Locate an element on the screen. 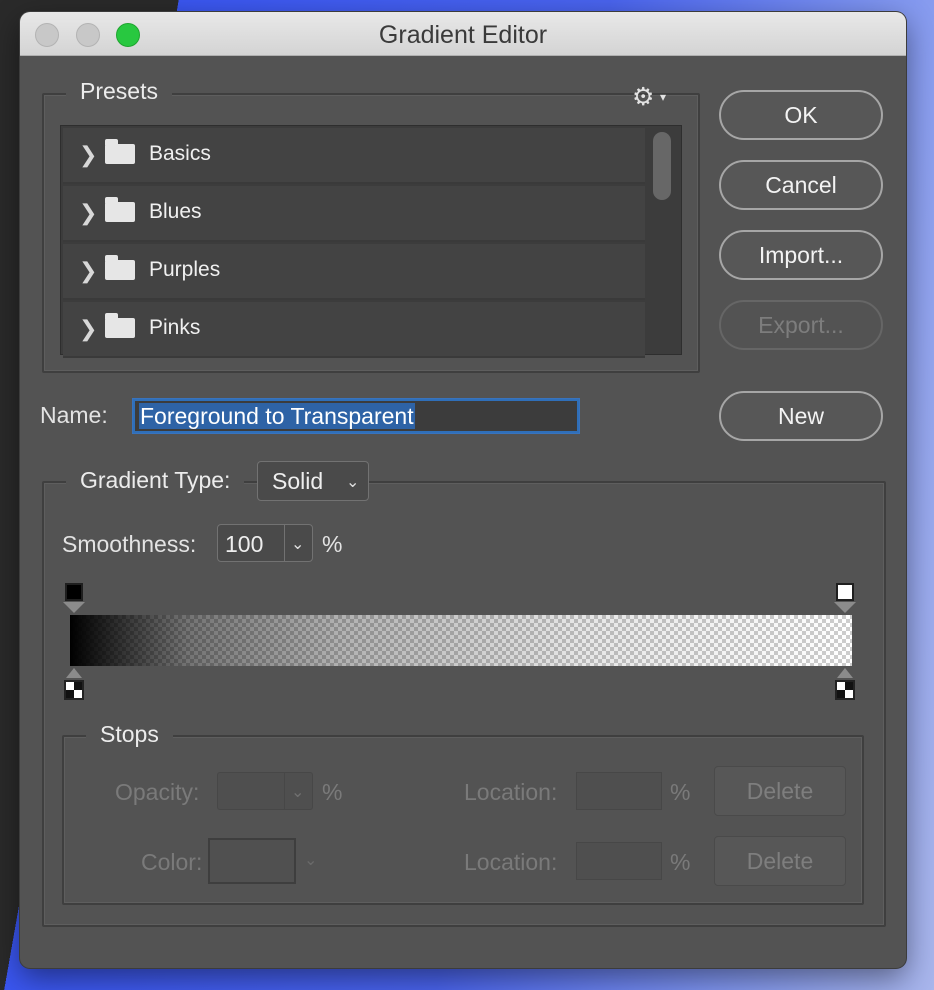 This screenshot has width=934, height=990. color-label: Color: is located at coordinates (172, 862).